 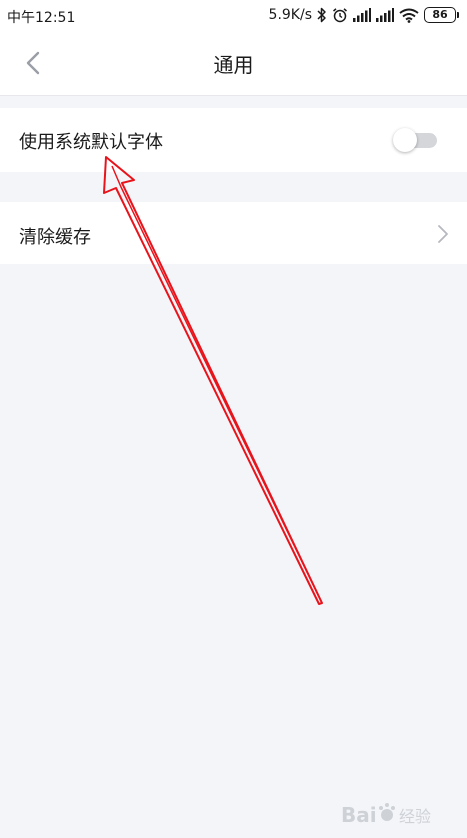 What do you see at coordinates (405, 140) in the screenshot?
I see `toggle-knob` at bounding box center [405, 140].